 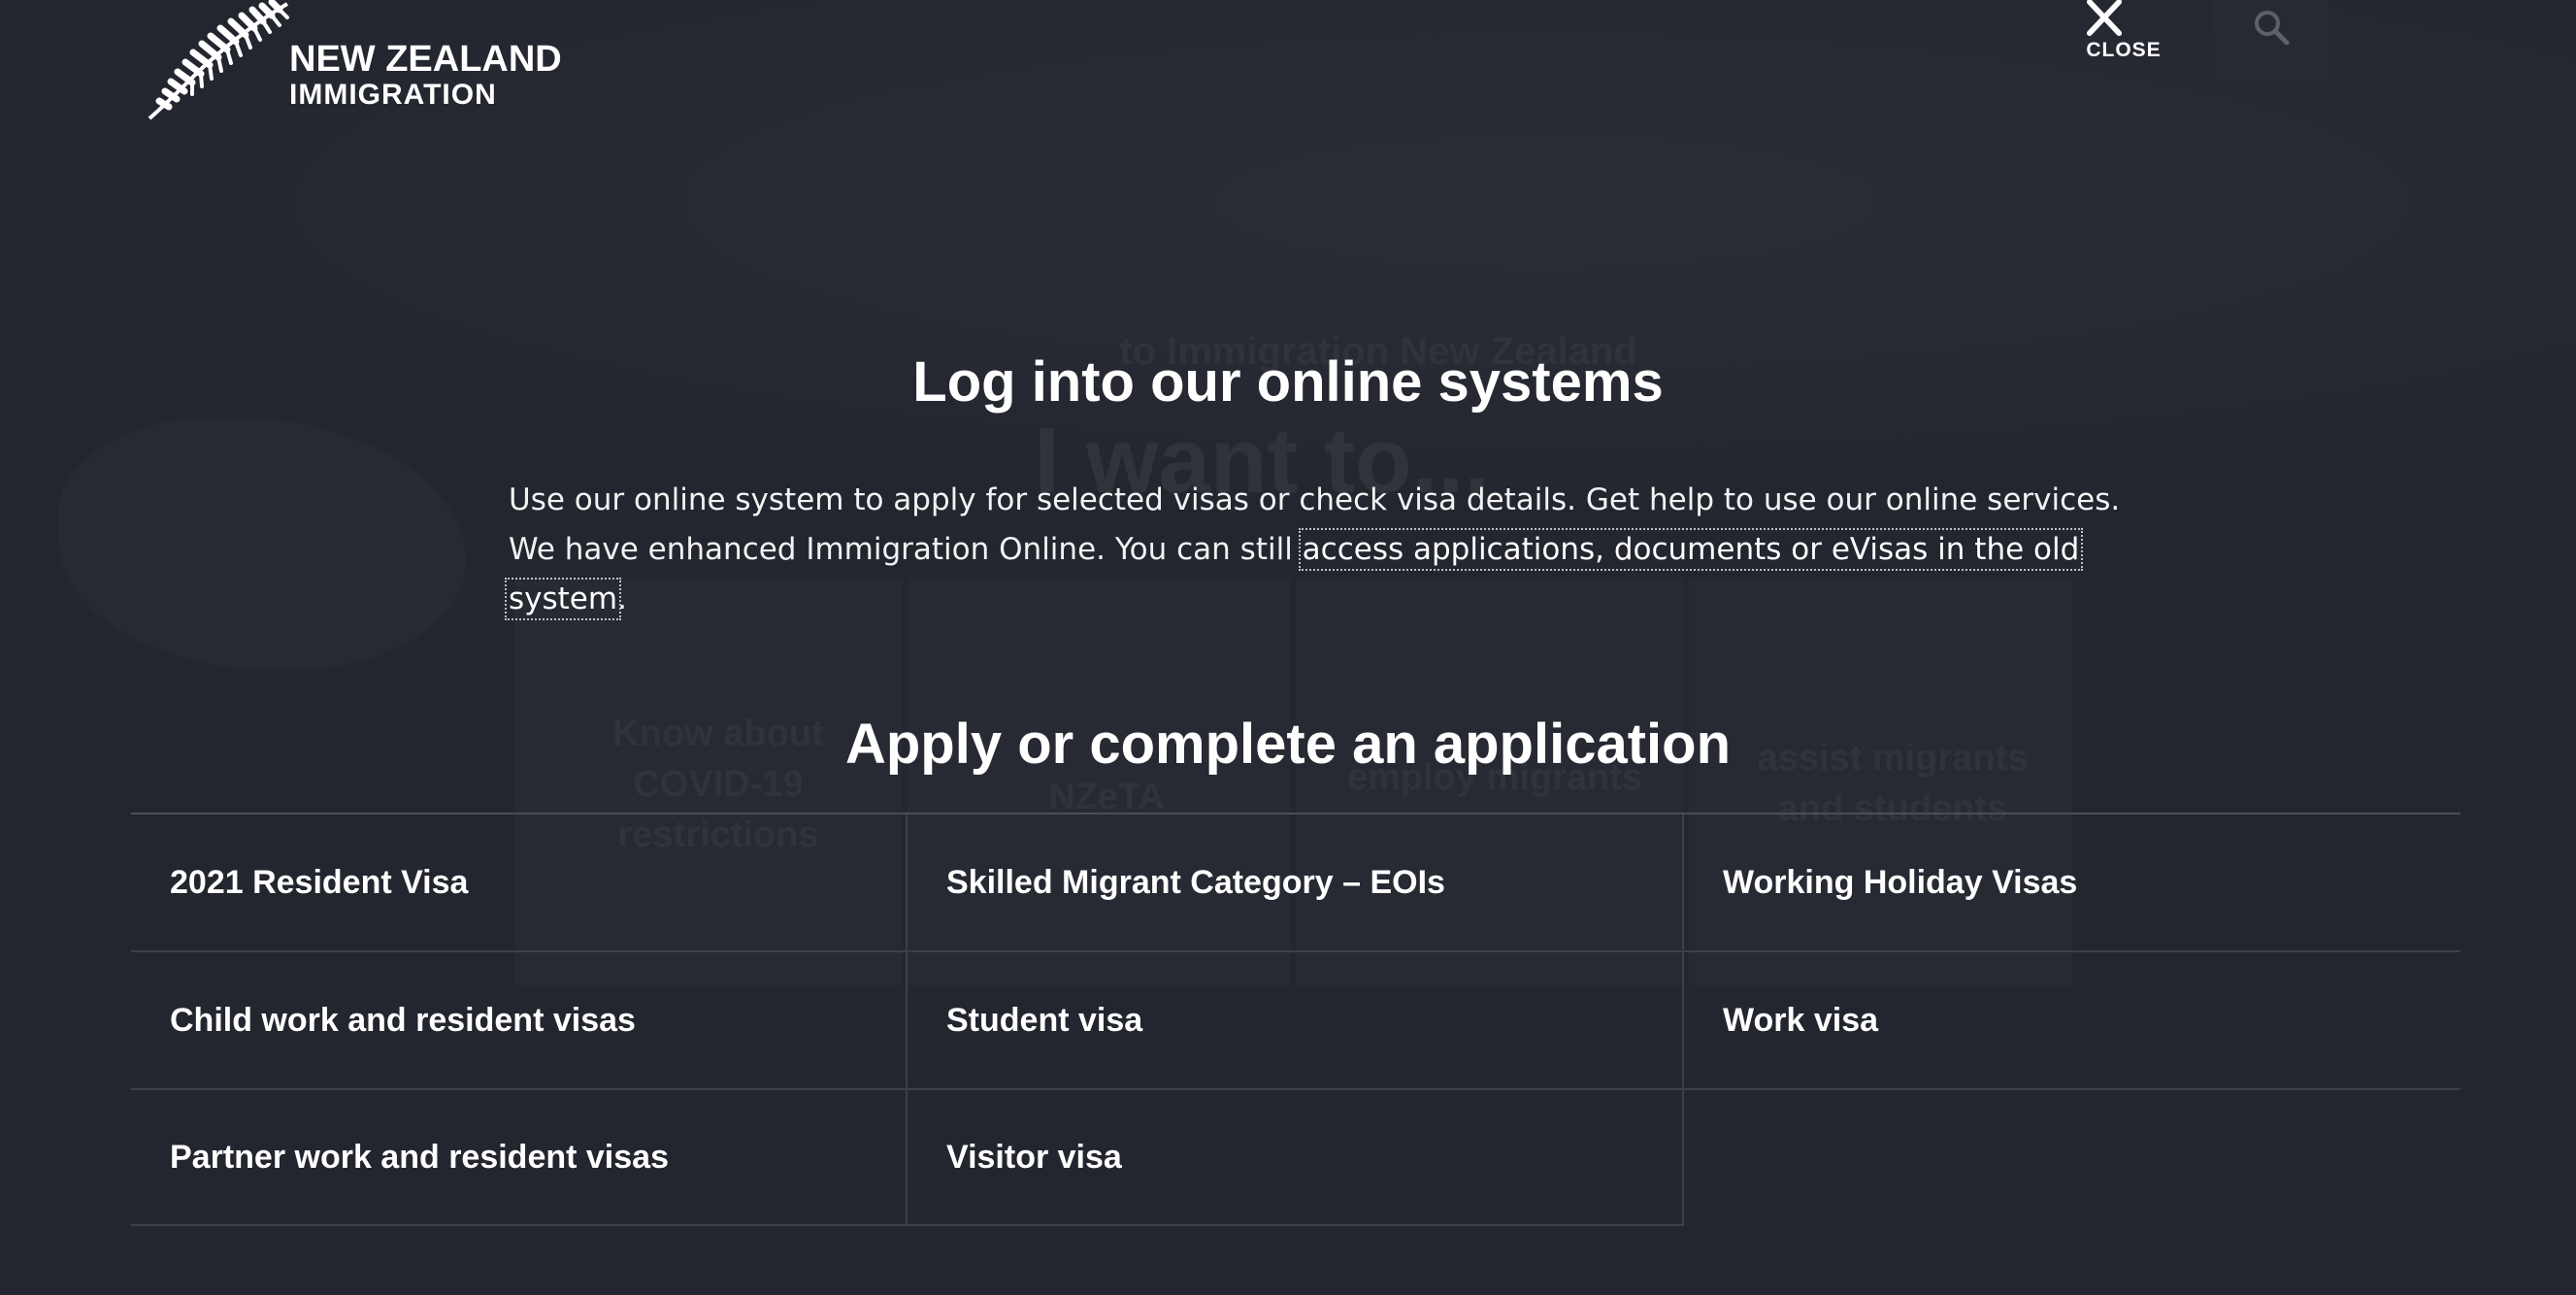 What do you see at coordinates (2072, 882) in the screenshot?
I see `link-working-holiday-visas: Working Holiday Visas` at bounding box center [2072, 882].